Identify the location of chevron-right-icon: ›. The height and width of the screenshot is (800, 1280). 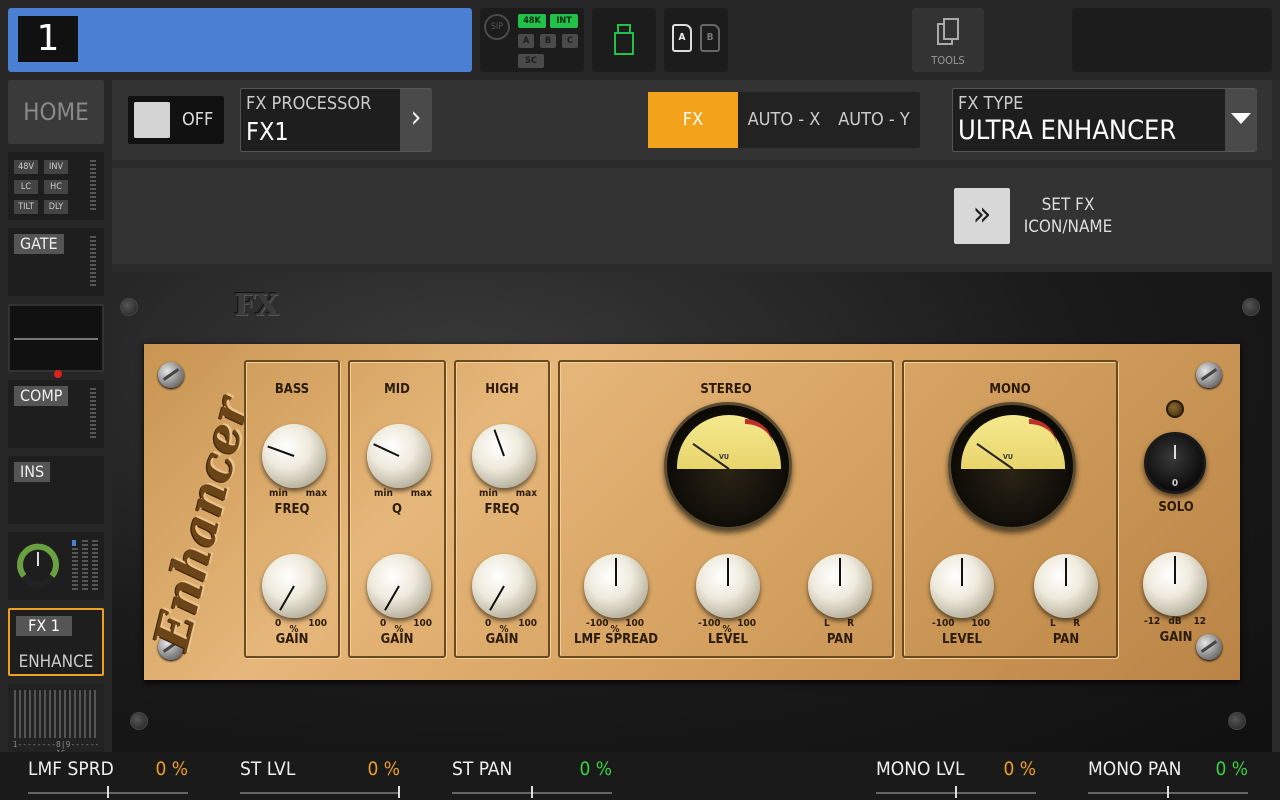
(416, 120).